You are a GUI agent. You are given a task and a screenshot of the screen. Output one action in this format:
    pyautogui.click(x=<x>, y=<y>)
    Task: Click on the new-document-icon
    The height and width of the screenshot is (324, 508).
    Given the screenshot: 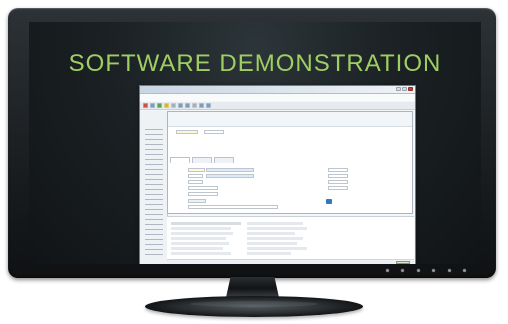 What is the action you would take?
    pyautogui.click(x=152, y=105)
    